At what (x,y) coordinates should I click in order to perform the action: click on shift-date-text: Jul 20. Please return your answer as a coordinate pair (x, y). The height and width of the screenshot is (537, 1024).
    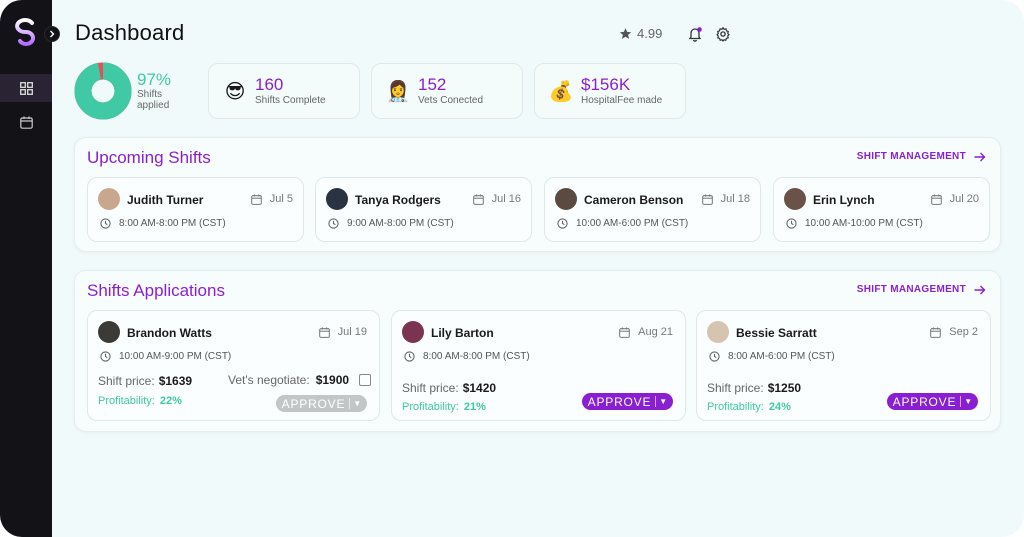
    Looking at the image, I should click on (964, 199).